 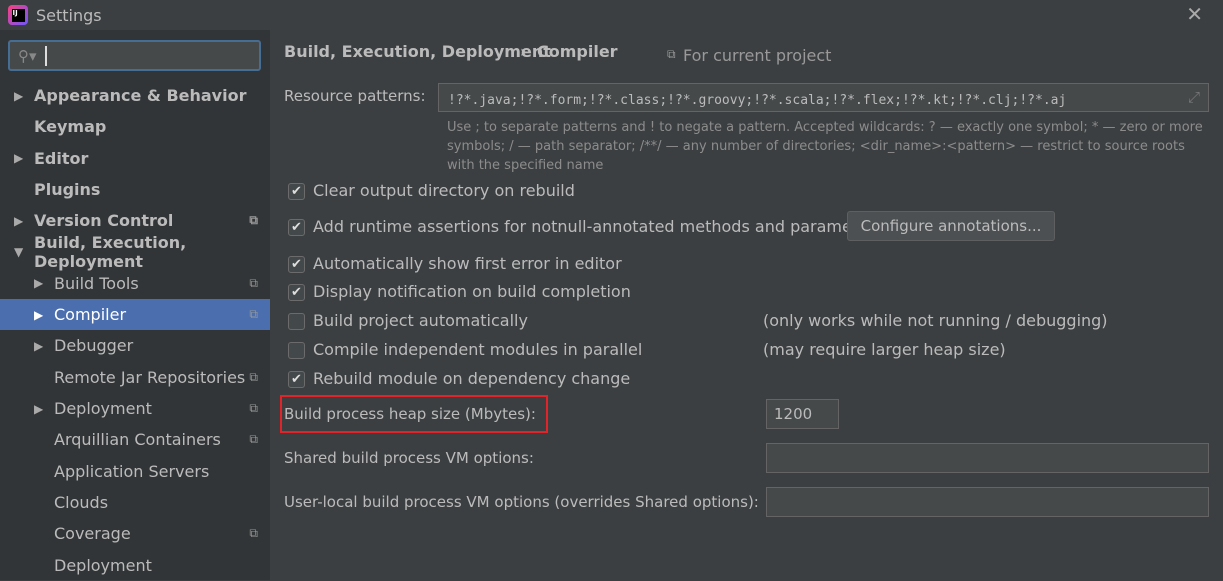 I want to click on sidebar-item-label: Appearance & Behavior, so click(x=140, y=95).